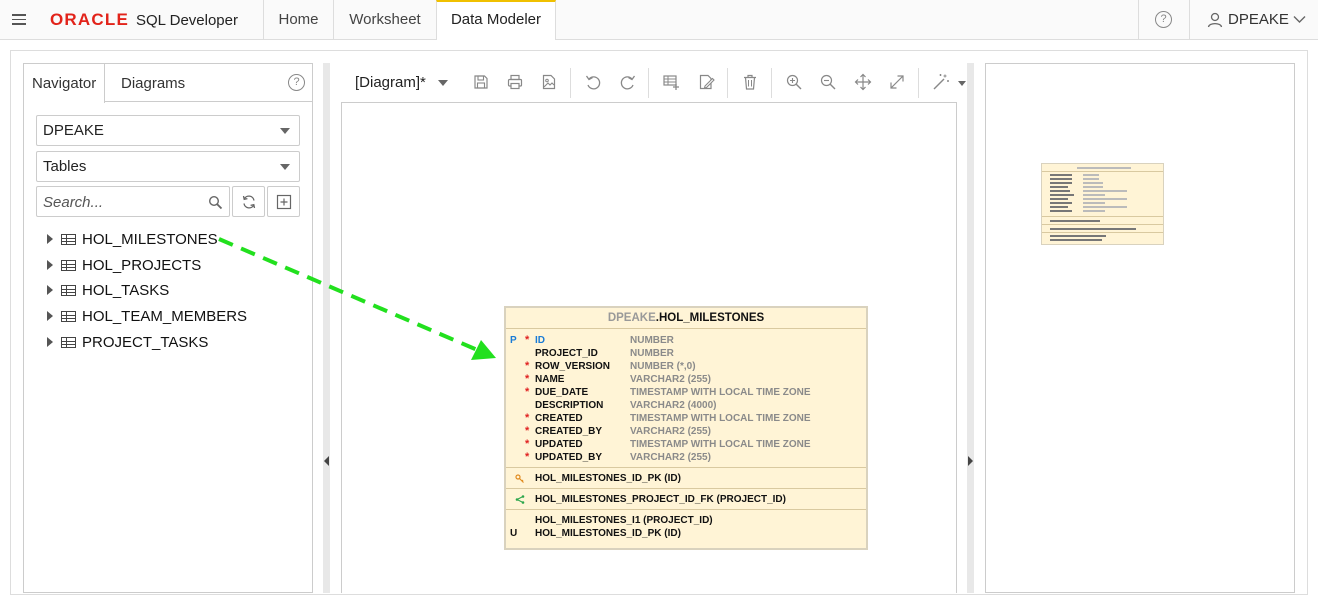 Image resolution: width=1318 pixels, height=595 pixels. Describe the element at coordinates (686, 353) in the screenshot. I see `column-row: PROJECT_ID NUMBER` at that location.